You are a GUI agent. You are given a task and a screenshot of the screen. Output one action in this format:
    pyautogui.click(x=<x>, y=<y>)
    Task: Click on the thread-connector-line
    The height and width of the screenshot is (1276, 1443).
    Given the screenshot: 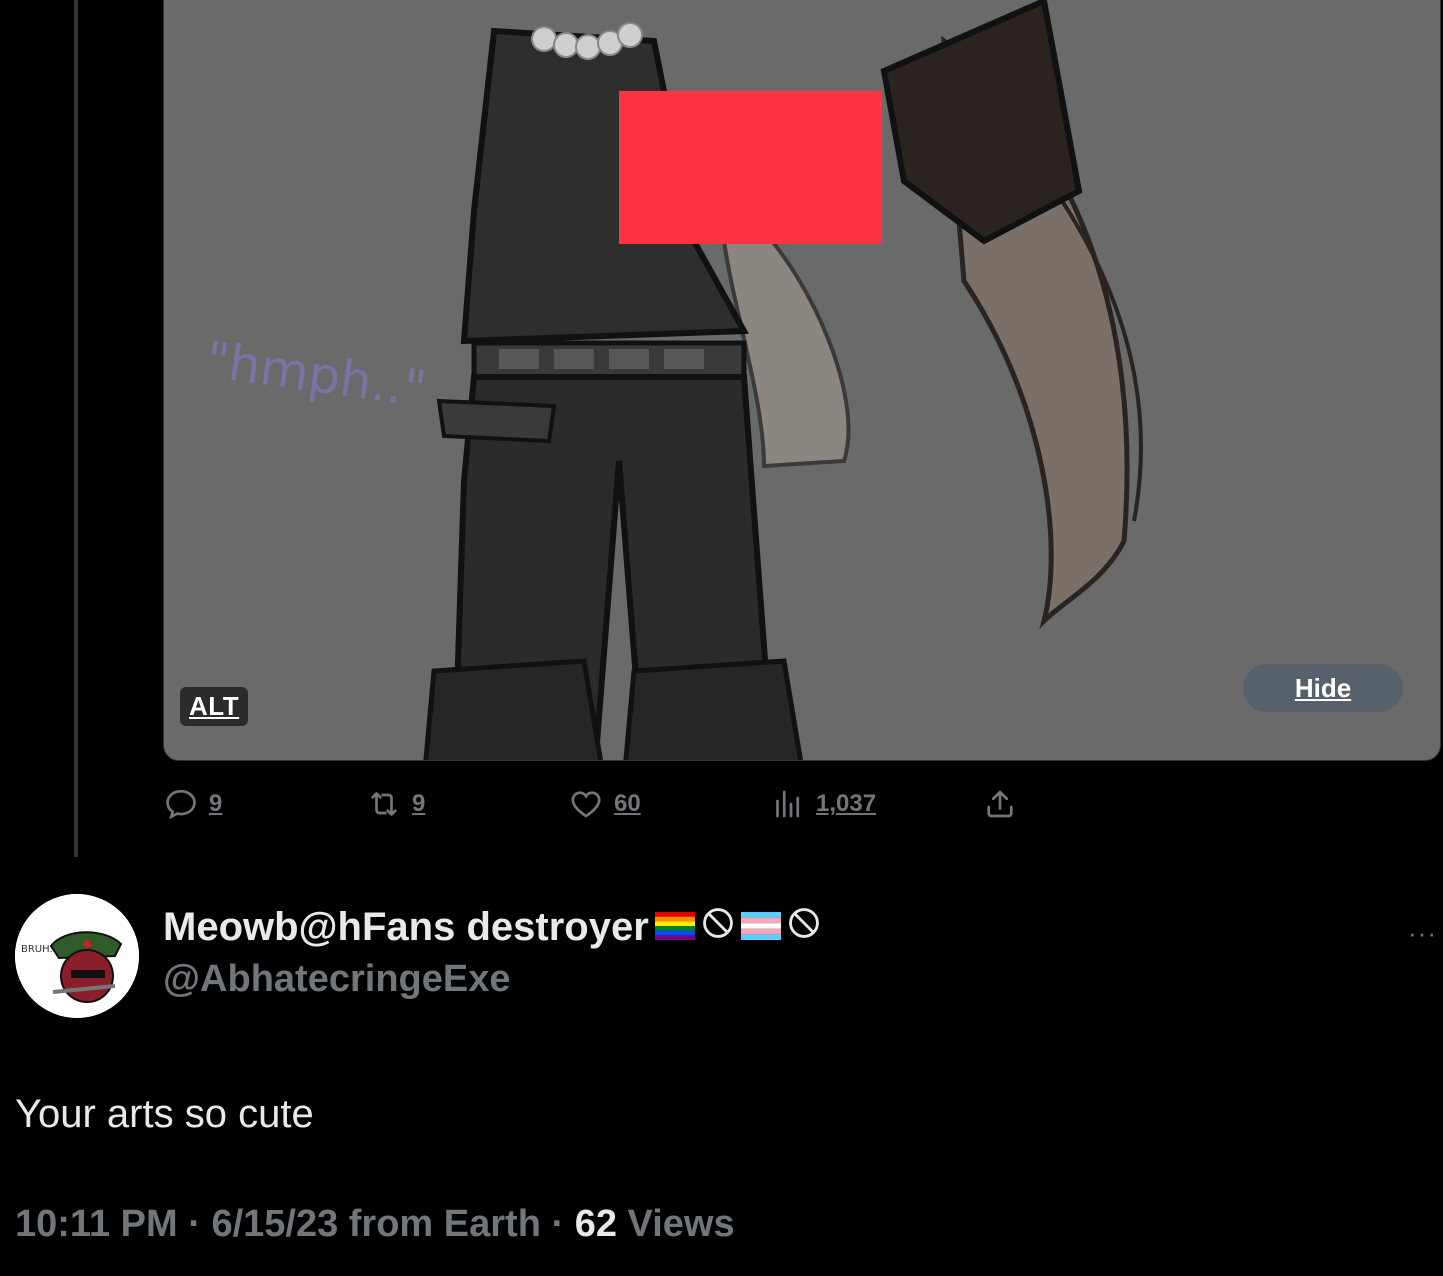 What is the action you would take?
    pyautogui.click(x=76, y=428)
    